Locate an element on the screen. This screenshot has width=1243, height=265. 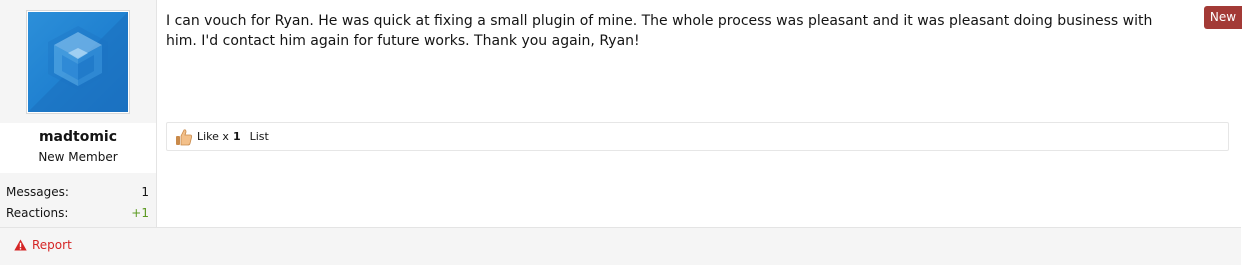
report-button: Report is located at coordinates (43, 245).